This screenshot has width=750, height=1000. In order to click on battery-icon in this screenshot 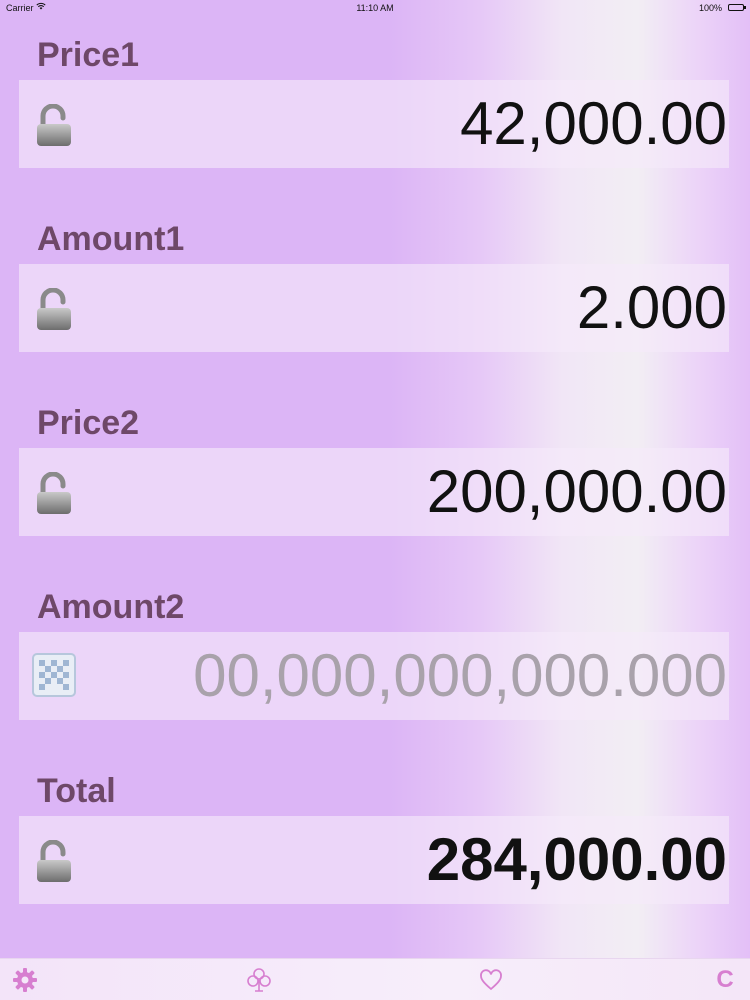, I will do `click(737, 7)`.